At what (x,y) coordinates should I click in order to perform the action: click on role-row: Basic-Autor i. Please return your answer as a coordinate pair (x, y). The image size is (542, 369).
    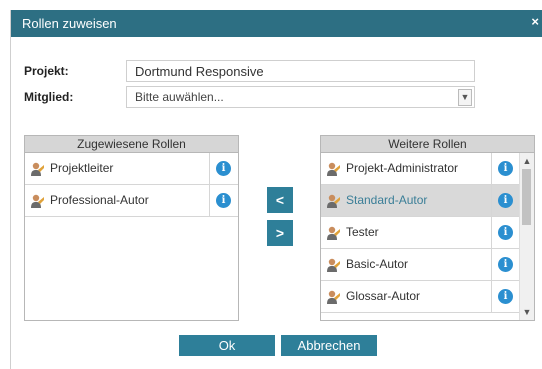
    Looking at the image, I should click on (427, 265).